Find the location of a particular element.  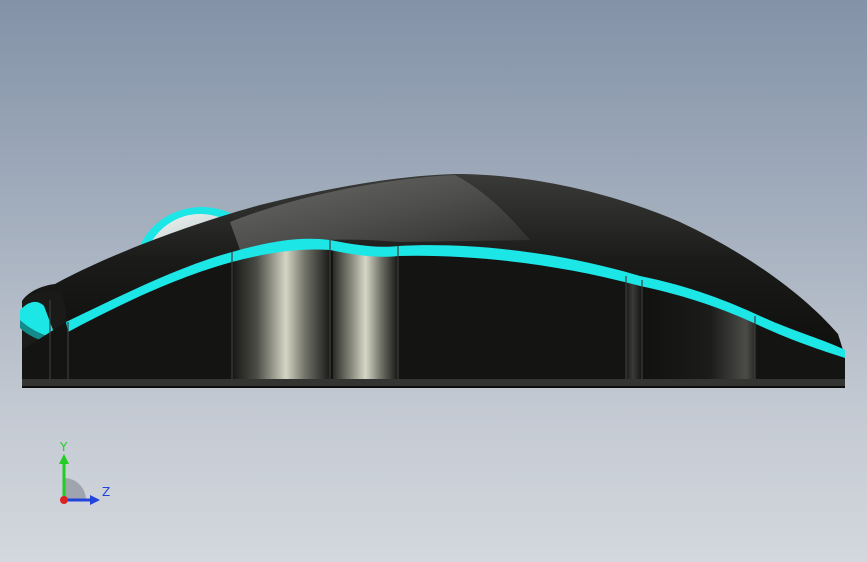

triad-quadrant is located at coordinates (75, 489).